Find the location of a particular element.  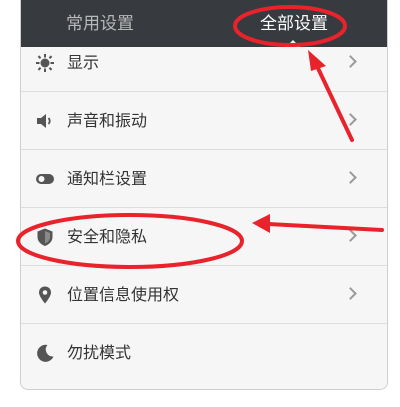

settings-item-notification: 通知栏设置 is located at coordinates (204, 179).